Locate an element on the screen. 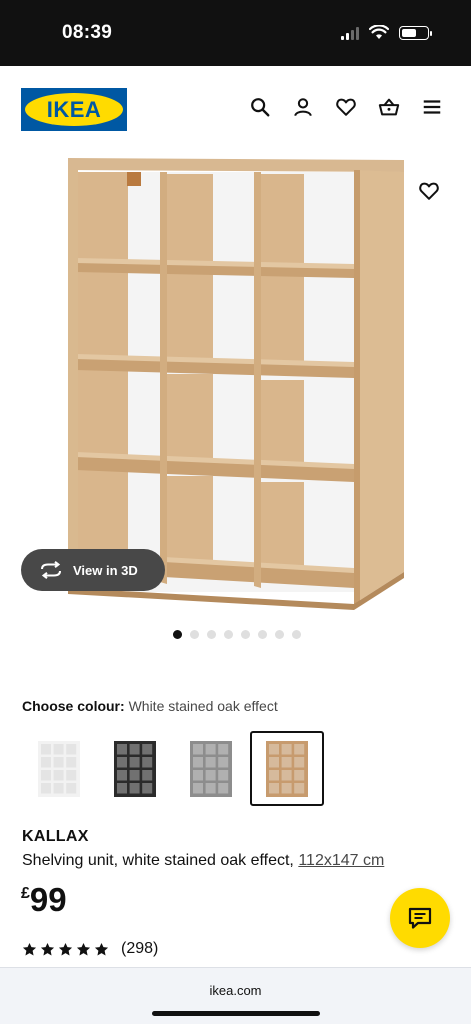  basket-icon is located at coordinates (389, 107).